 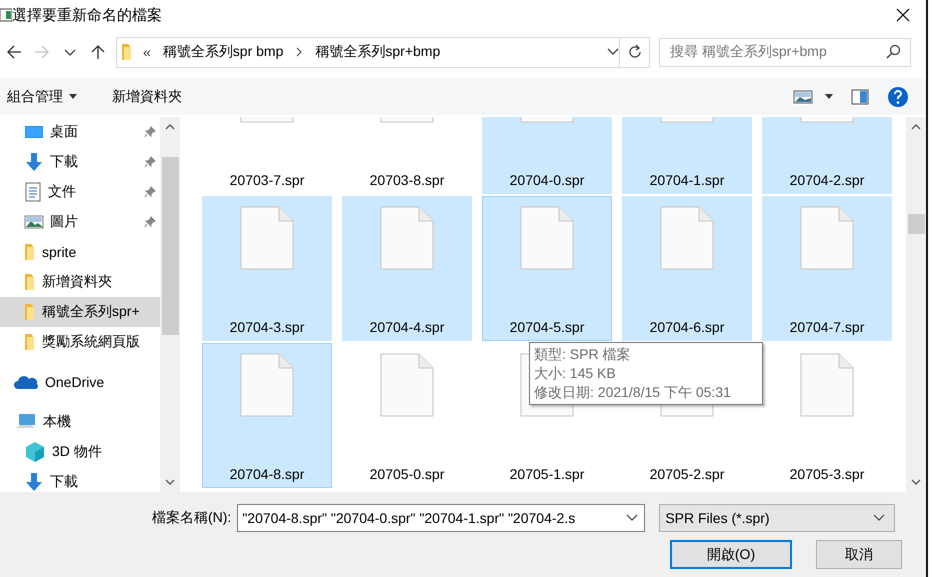 What do you see at coordinates (80, 452) in the screenshot?
I see `sidebar-item: 3D 物件` at bounding box center [80, 452].